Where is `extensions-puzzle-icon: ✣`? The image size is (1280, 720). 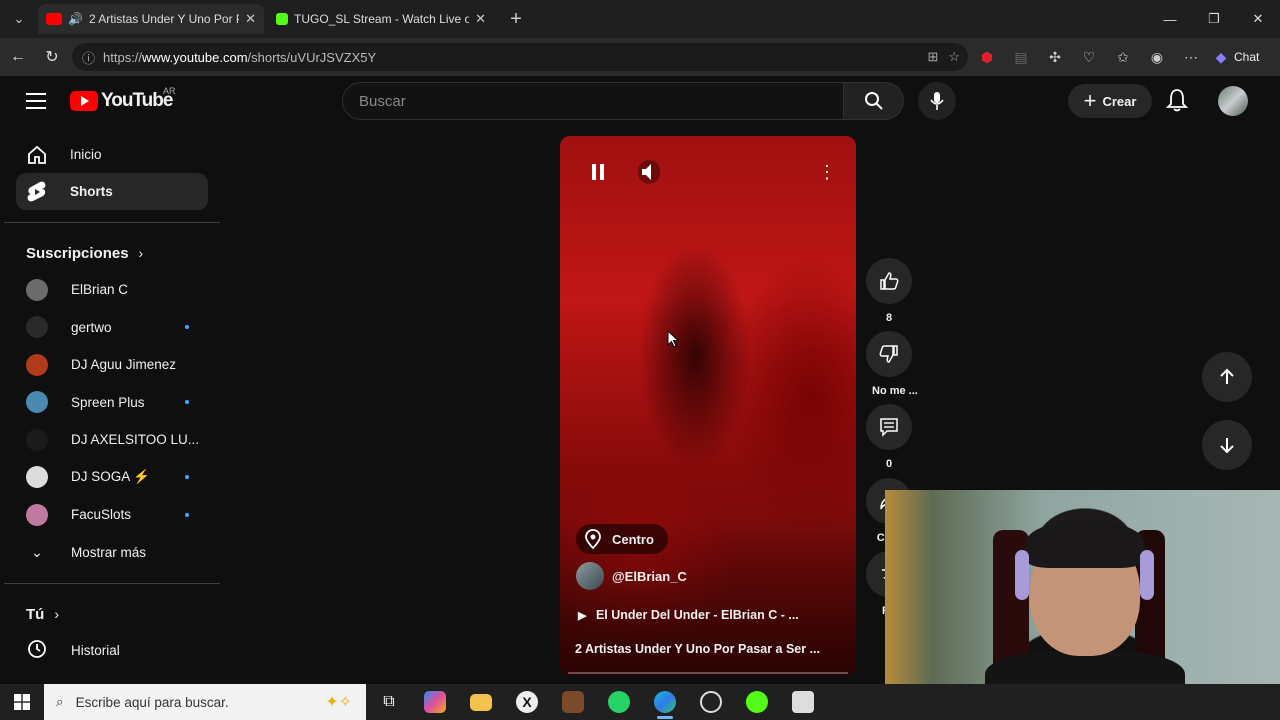 extensions-puzzle-icon: ✣ is located at coordinates (1055, 57).